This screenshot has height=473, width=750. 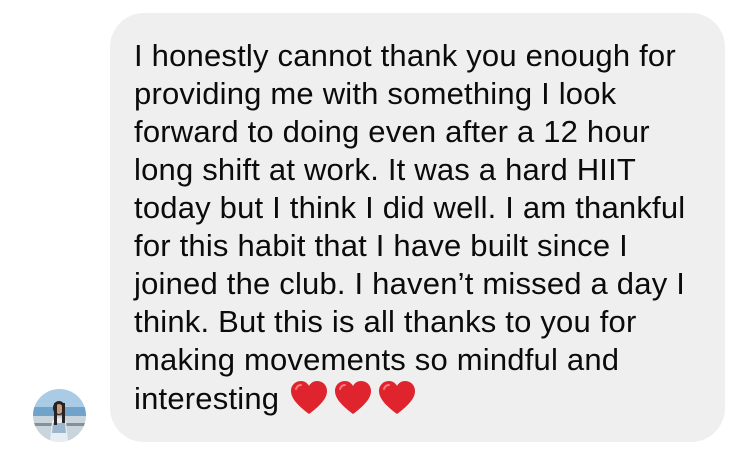 What do you see at coordinates (405, 55) in the screenshot?
I see `message-line: I honestly cannot thank you enough for` at bounding box center [405, 55].